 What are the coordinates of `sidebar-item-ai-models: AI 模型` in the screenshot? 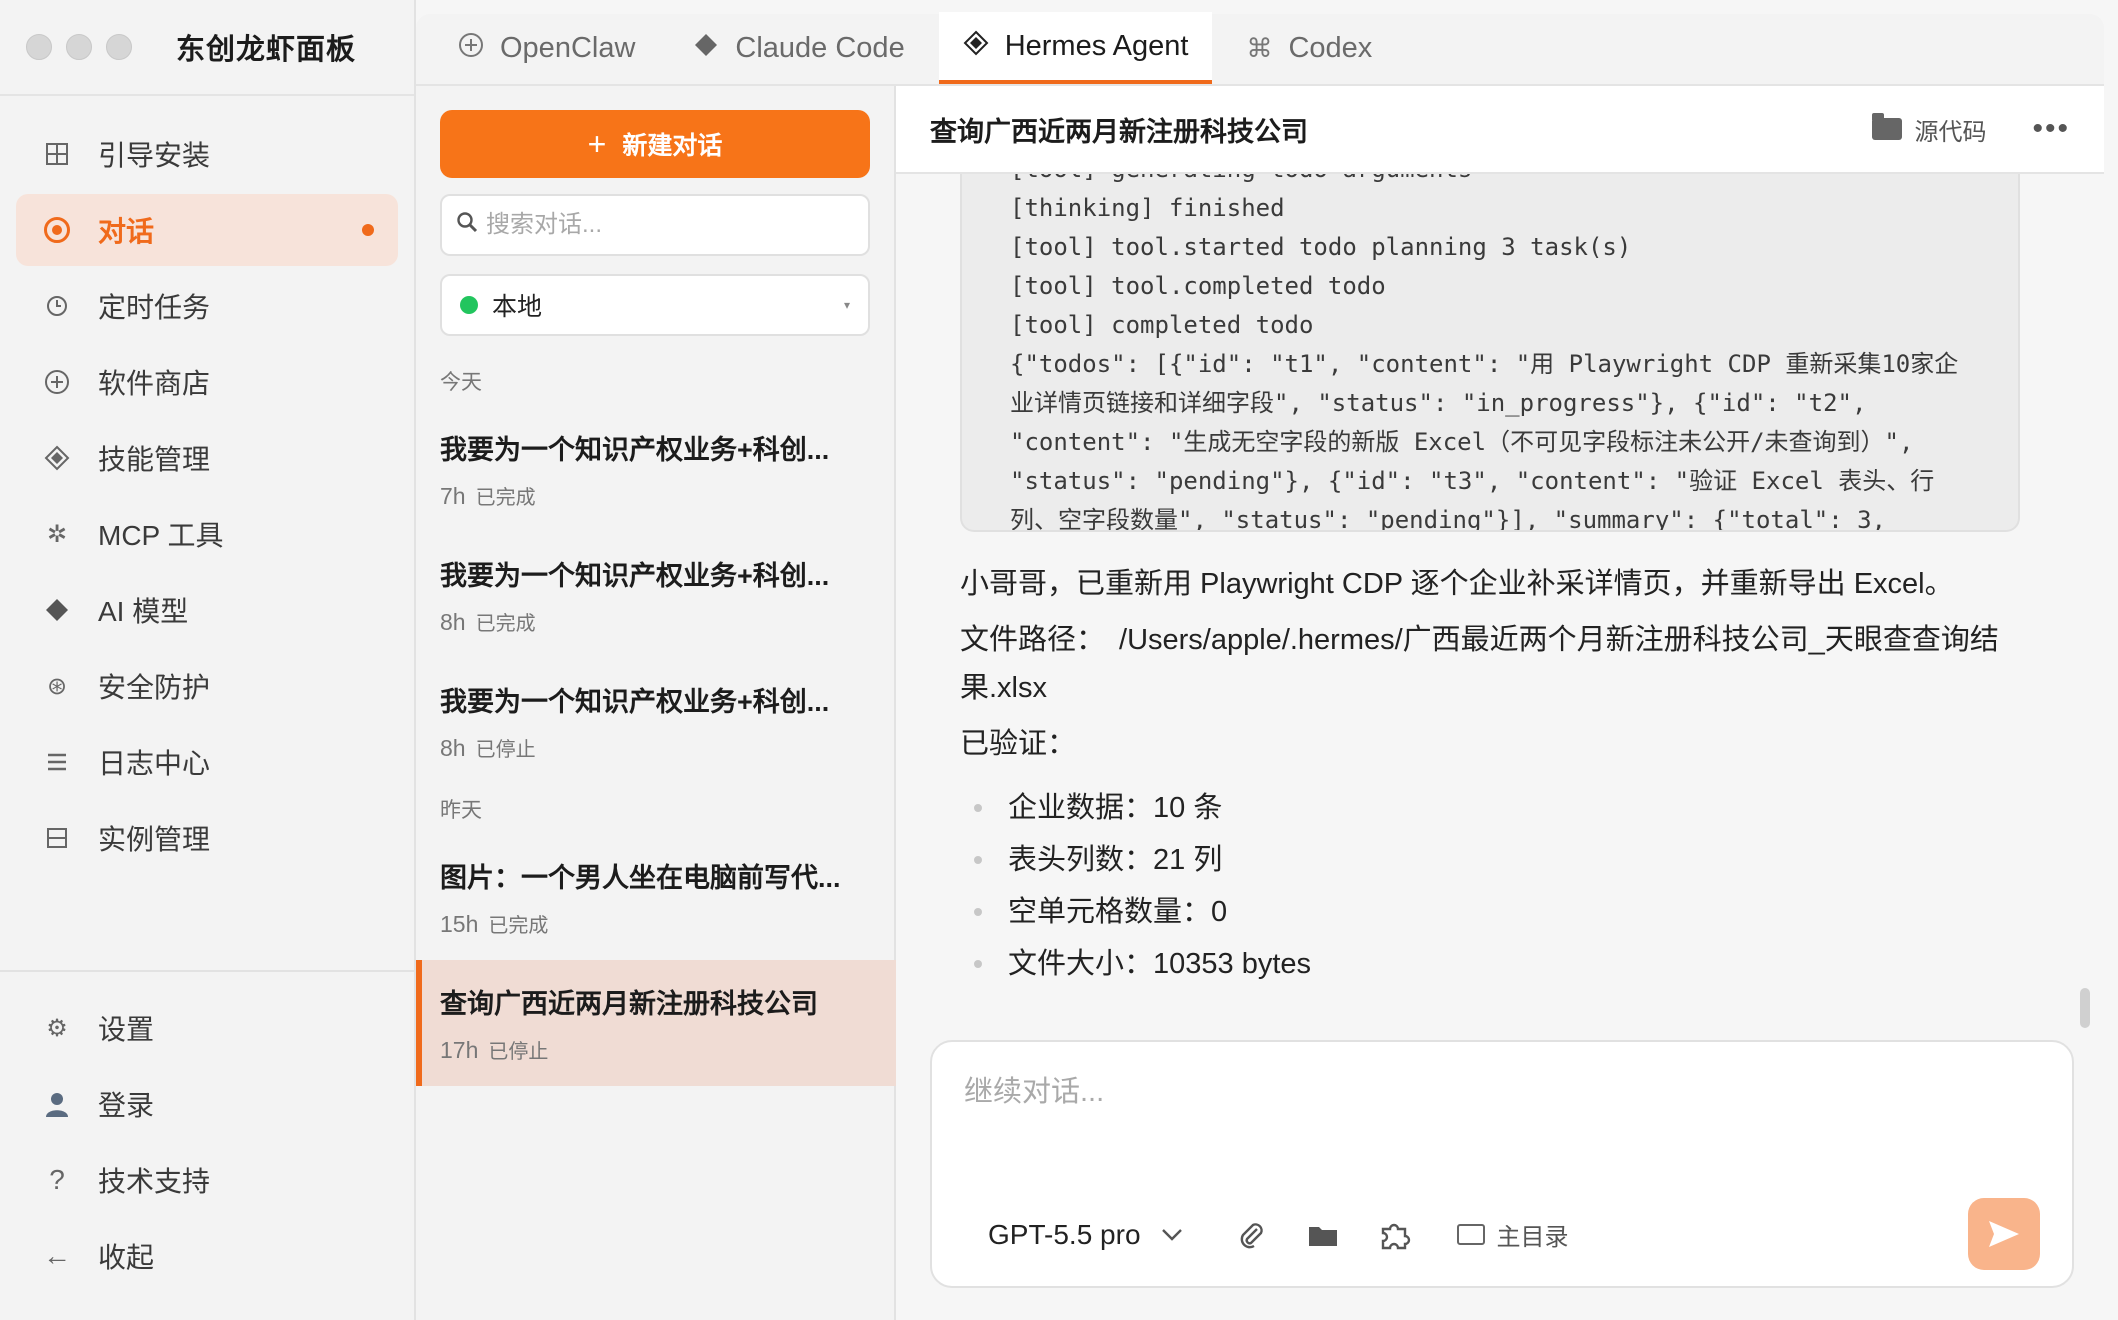 It's located at (207, 610).